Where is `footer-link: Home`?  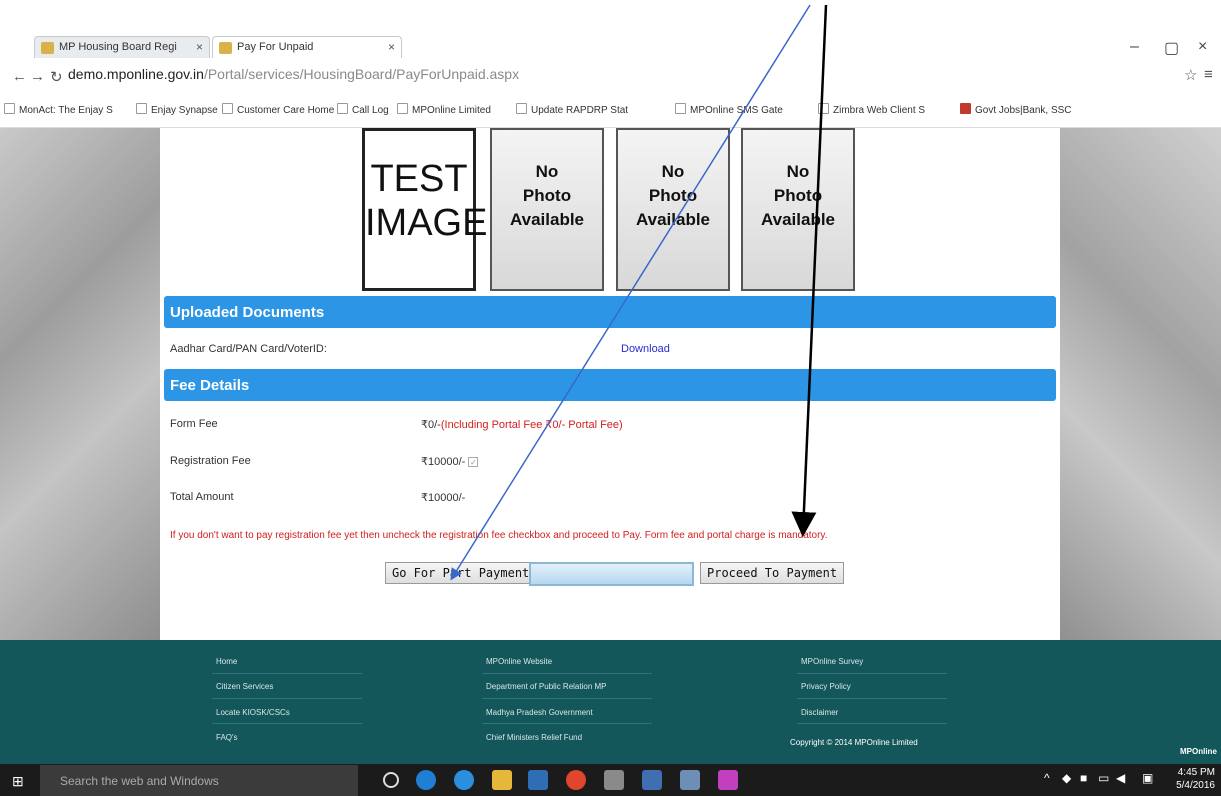
footer-link: Home is located at coordinates (226, 661).